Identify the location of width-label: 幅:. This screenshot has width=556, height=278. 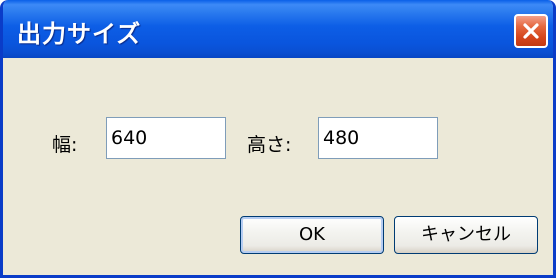
(65, 145).